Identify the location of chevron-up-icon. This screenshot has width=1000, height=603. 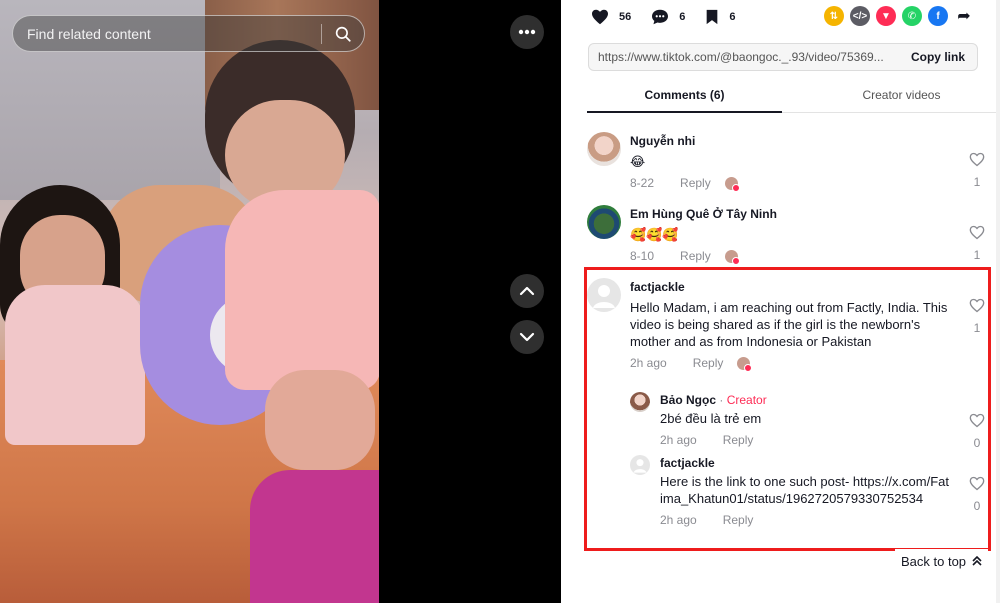
(527, 291).